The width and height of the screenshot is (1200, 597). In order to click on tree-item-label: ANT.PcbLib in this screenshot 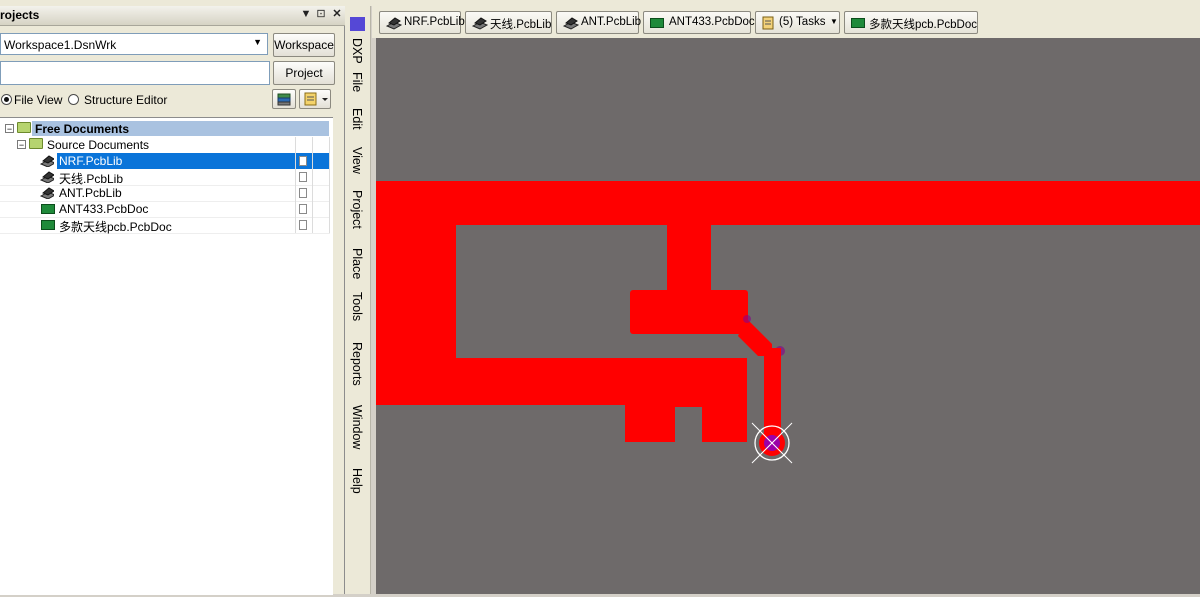, I will do `click(90, 193)`.